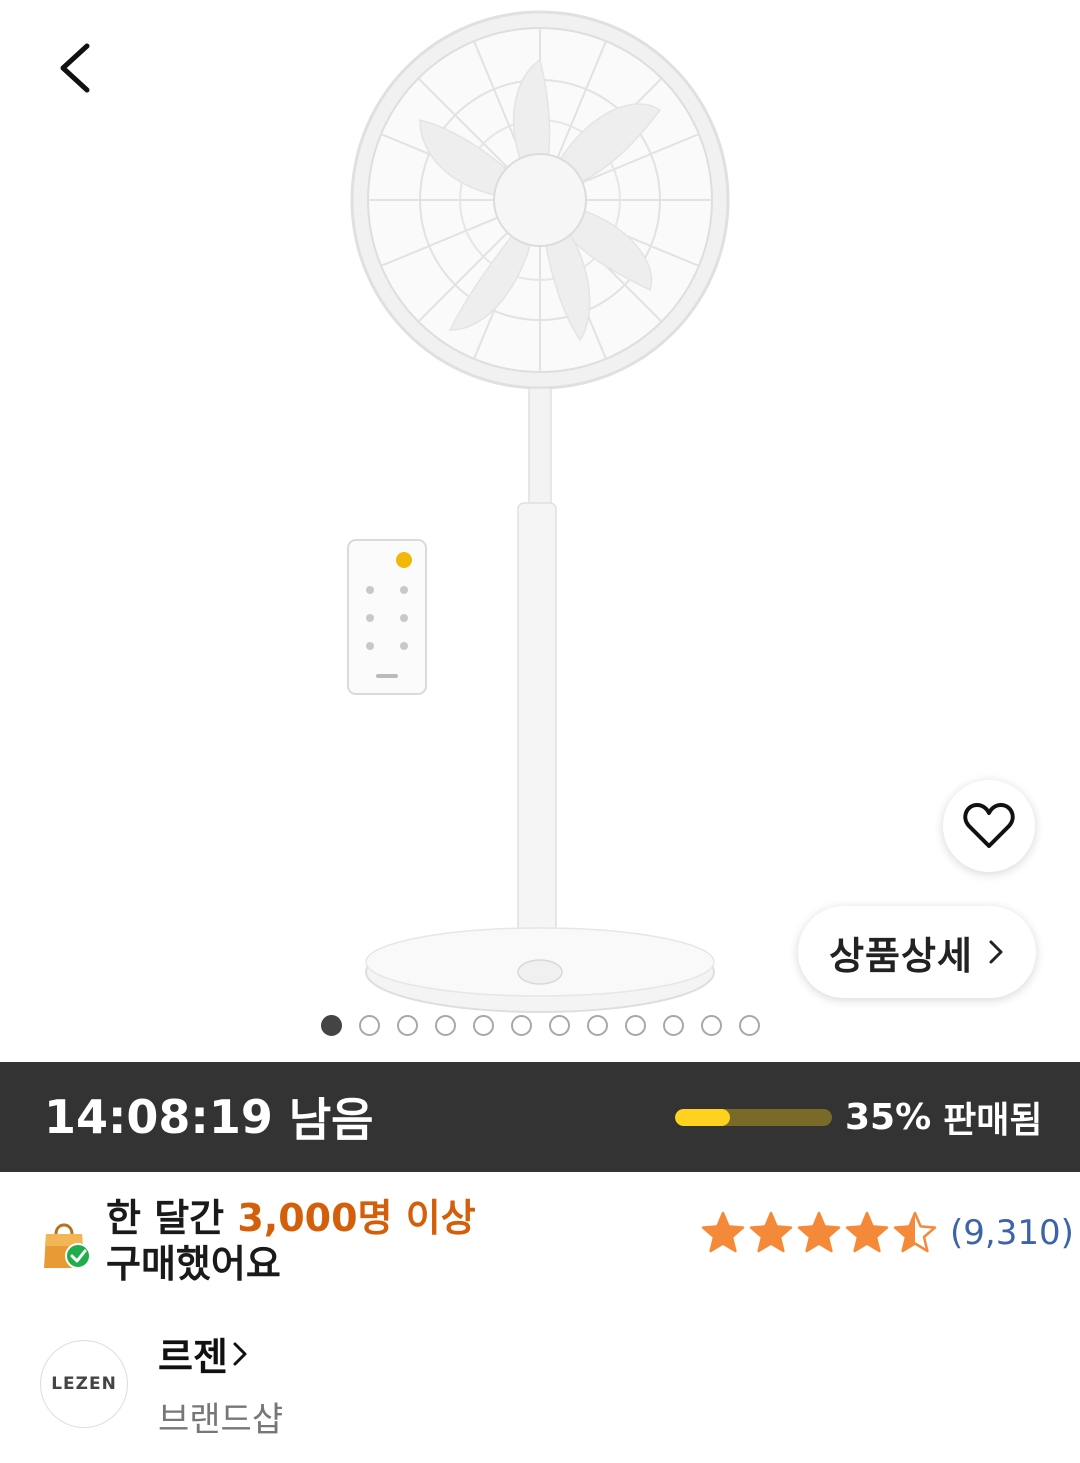 This screenshot has height=1463, width=1080. I want to click on back-button, so click(75, 68).